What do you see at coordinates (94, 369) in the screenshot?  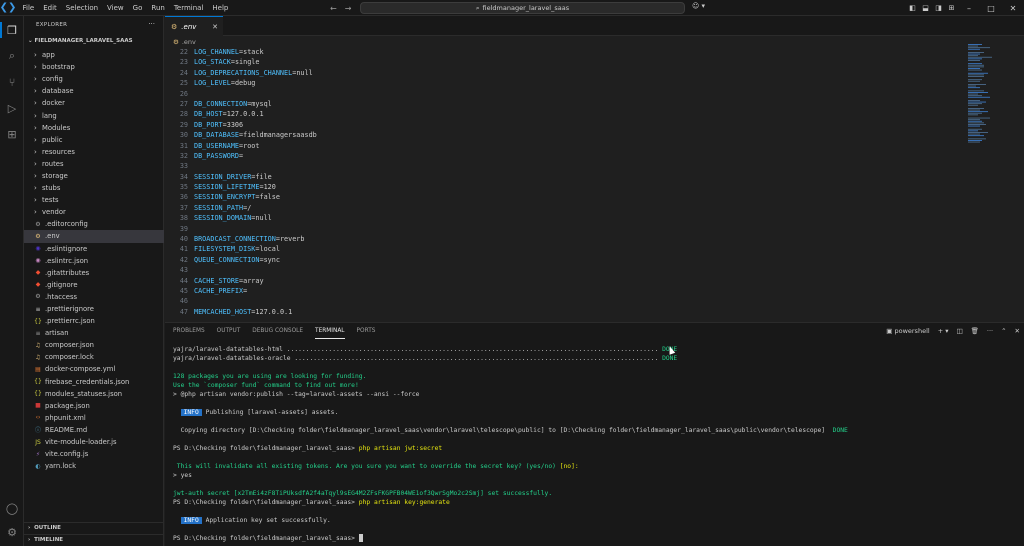 I see `tree-file: ▤ docker-compose.yml` at bounding box center [94, 369].